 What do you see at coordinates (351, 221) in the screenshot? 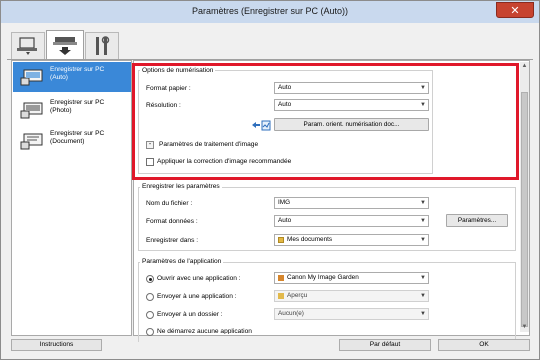
I see `data-format-select: Auto ▼` at bounding box center [351, 221].